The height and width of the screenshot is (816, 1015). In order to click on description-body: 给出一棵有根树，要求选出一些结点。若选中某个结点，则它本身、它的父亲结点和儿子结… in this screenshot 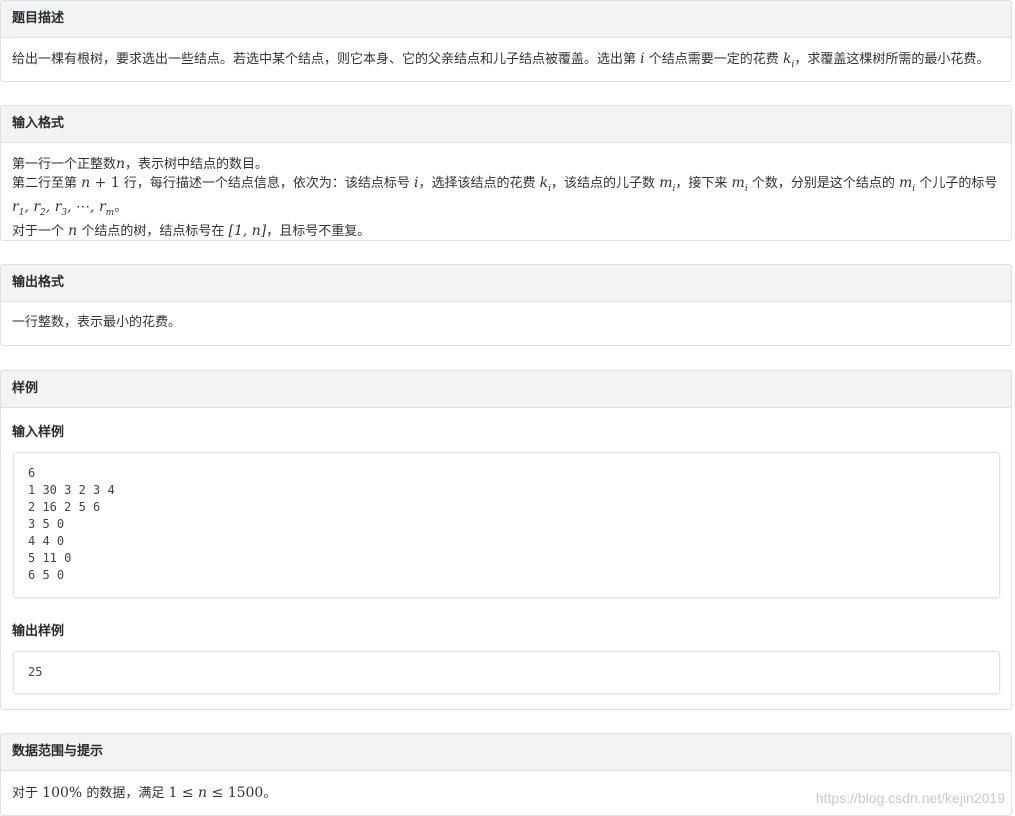, I will do `click(506, 56)`.